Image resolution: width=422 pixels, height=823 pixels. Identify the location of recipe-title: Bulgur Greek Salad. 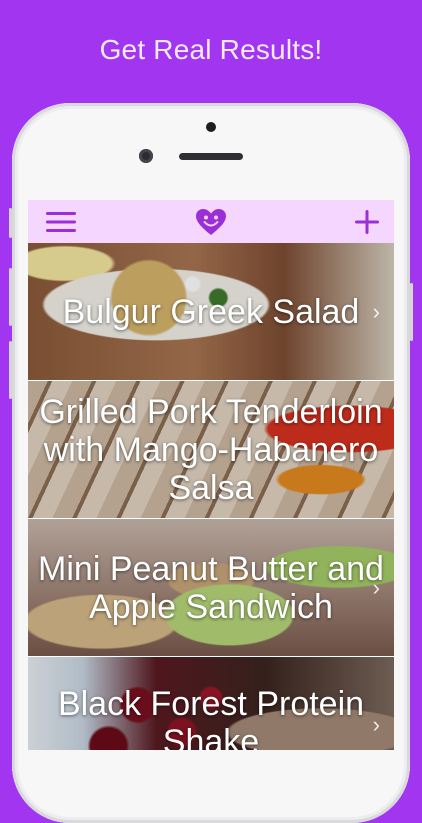
(211, 311).